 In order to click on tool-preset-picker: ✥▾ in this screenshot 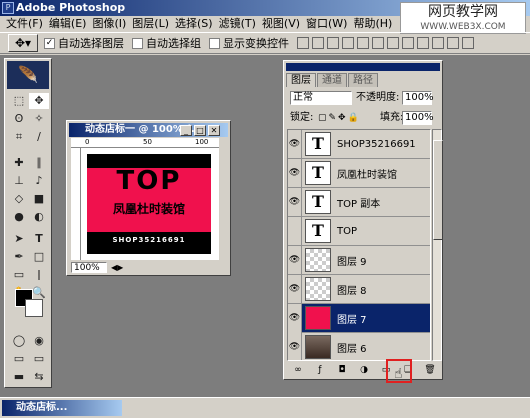, I will do `click(23, 43)`.